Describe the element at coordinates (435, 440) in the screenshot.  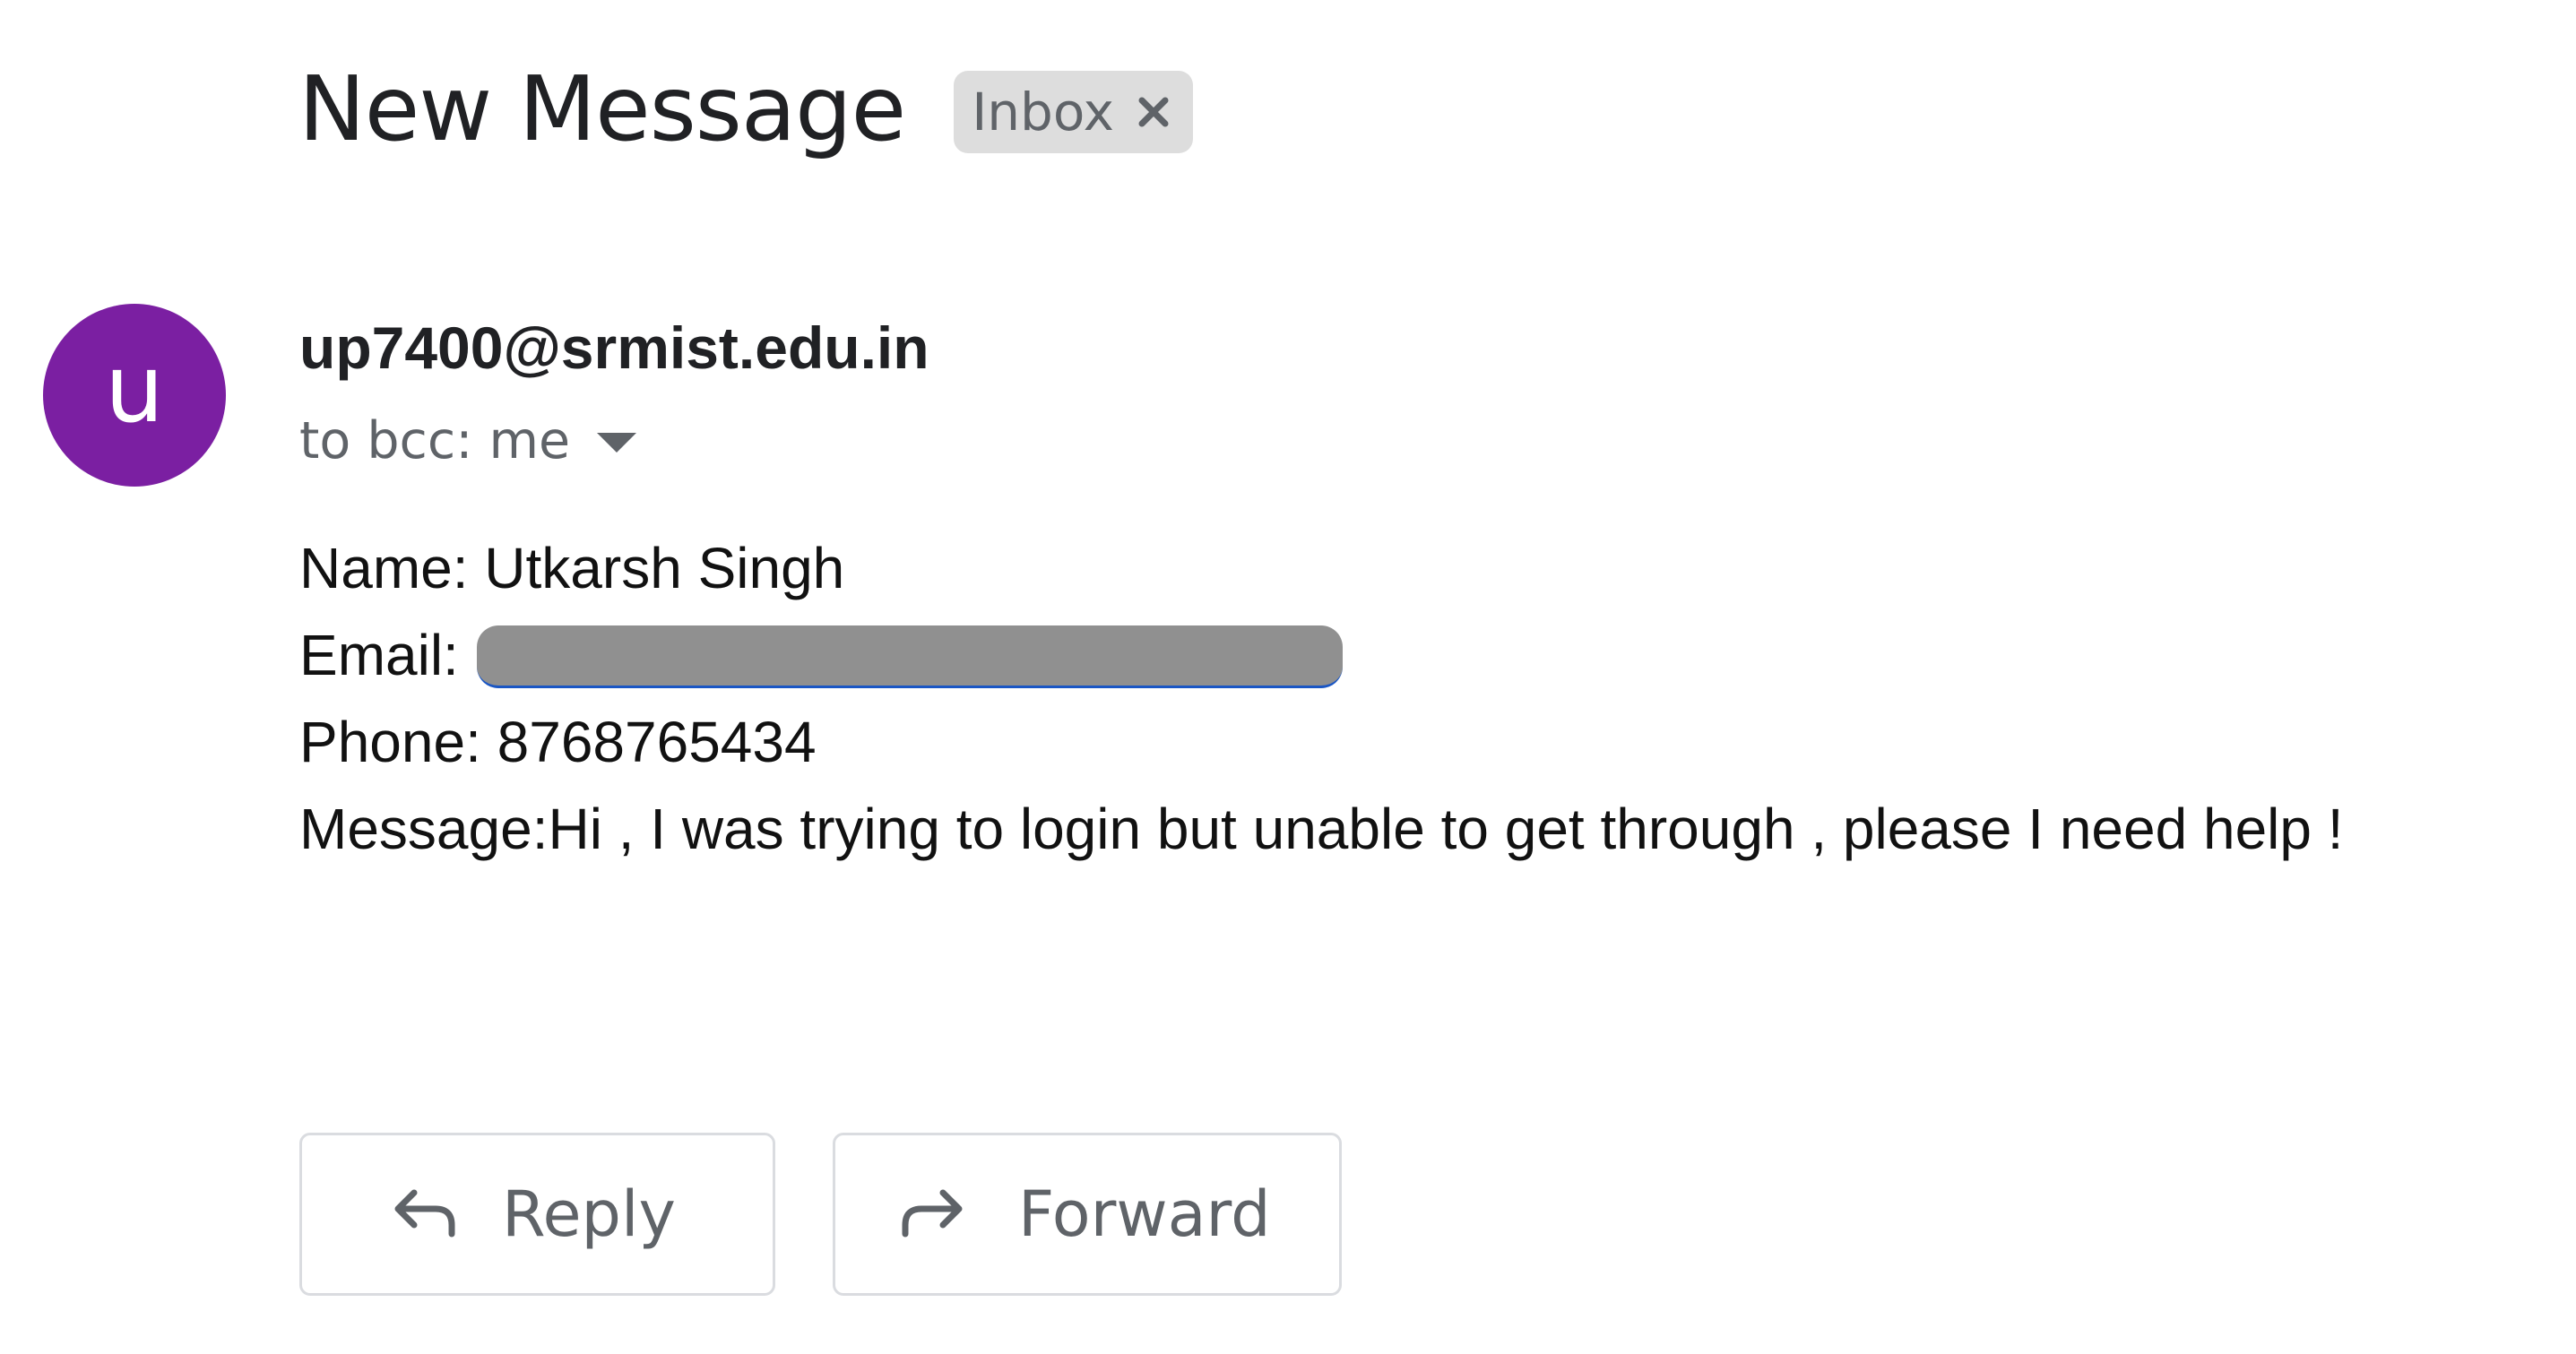
I see `recipients-text: to bcc: me` at that location.